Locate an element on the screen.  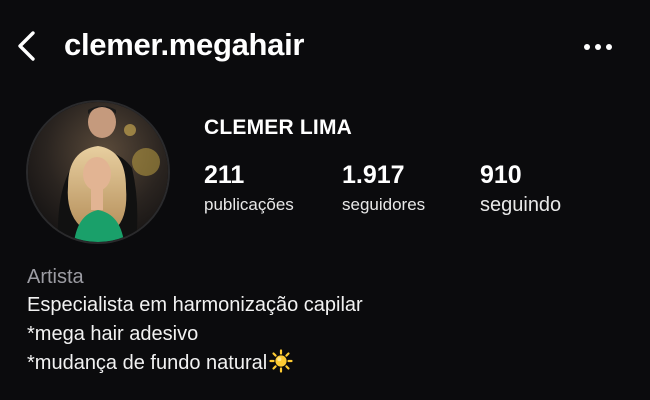
more-options-button is located at coordinates (598, 47).